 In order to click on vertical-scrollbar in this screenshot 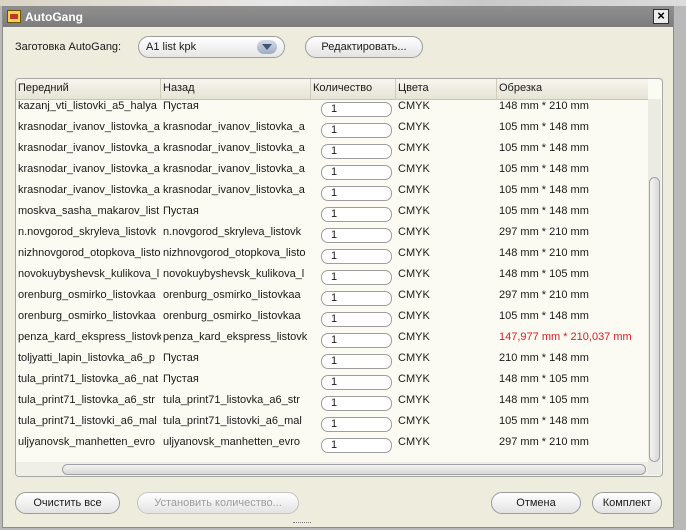, I will do `click(654, 287)`.